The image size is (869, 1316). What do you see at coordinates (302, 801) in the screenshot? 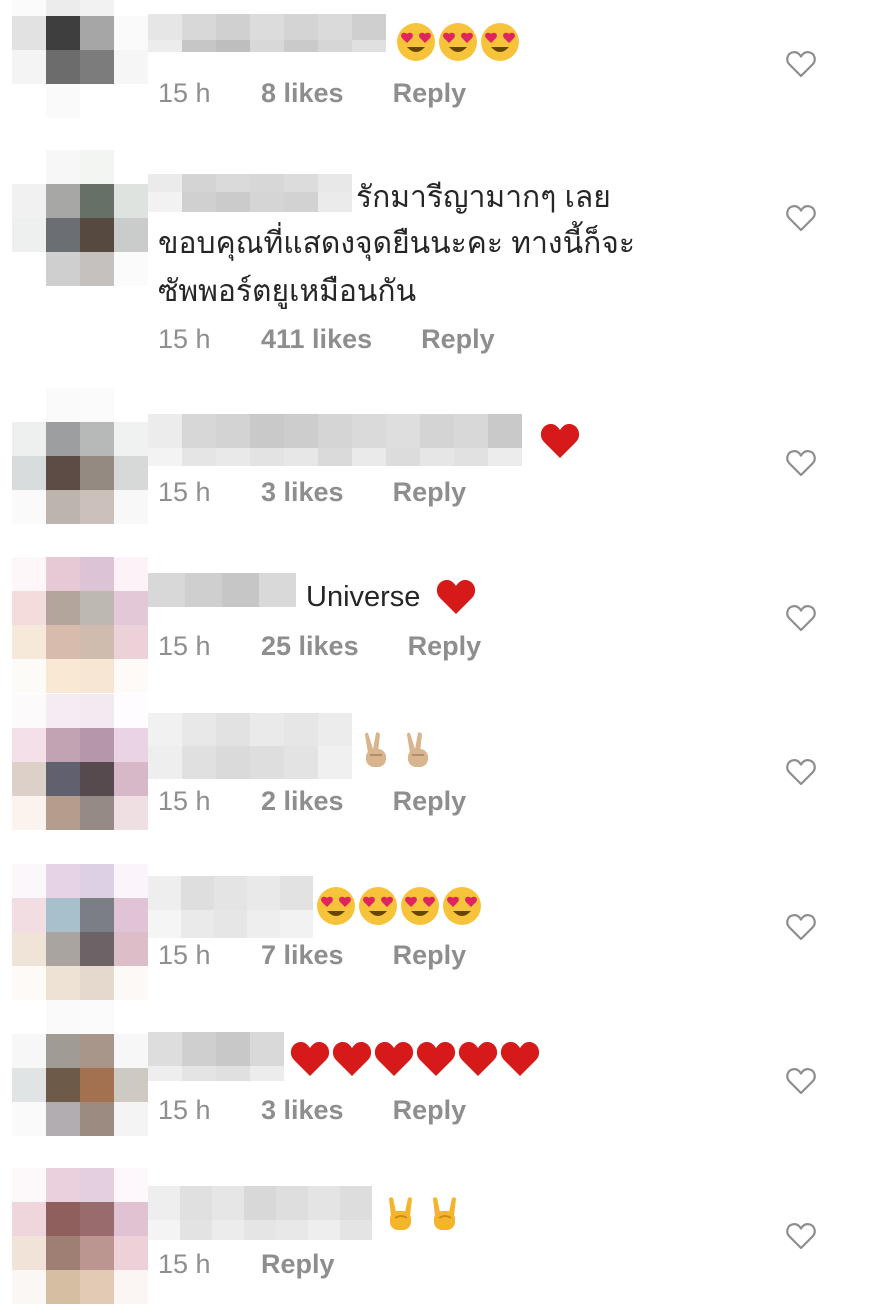
I see `comment-likes: 2 likes` at bounding box center [302, 801].